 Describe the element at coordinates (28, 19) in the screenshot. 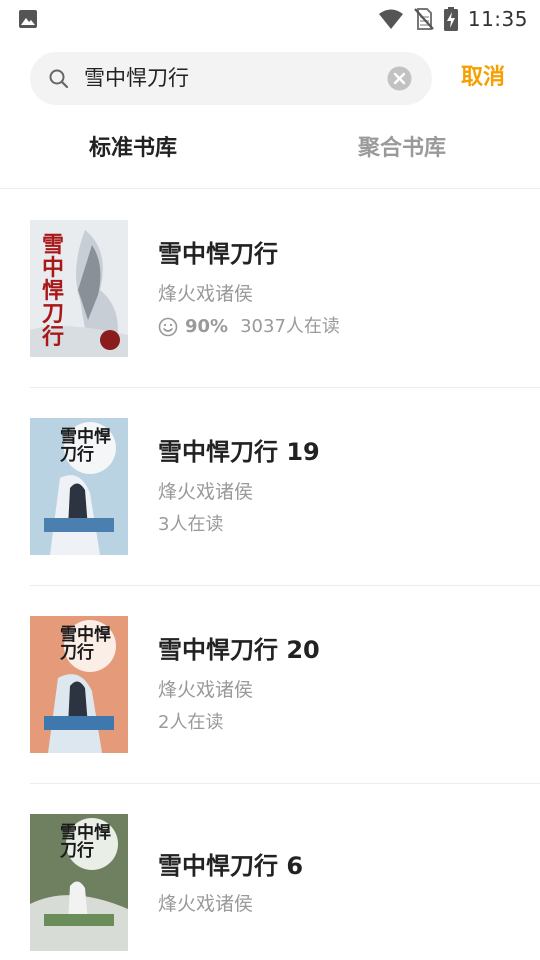

I see `gallery-icon` at that location.